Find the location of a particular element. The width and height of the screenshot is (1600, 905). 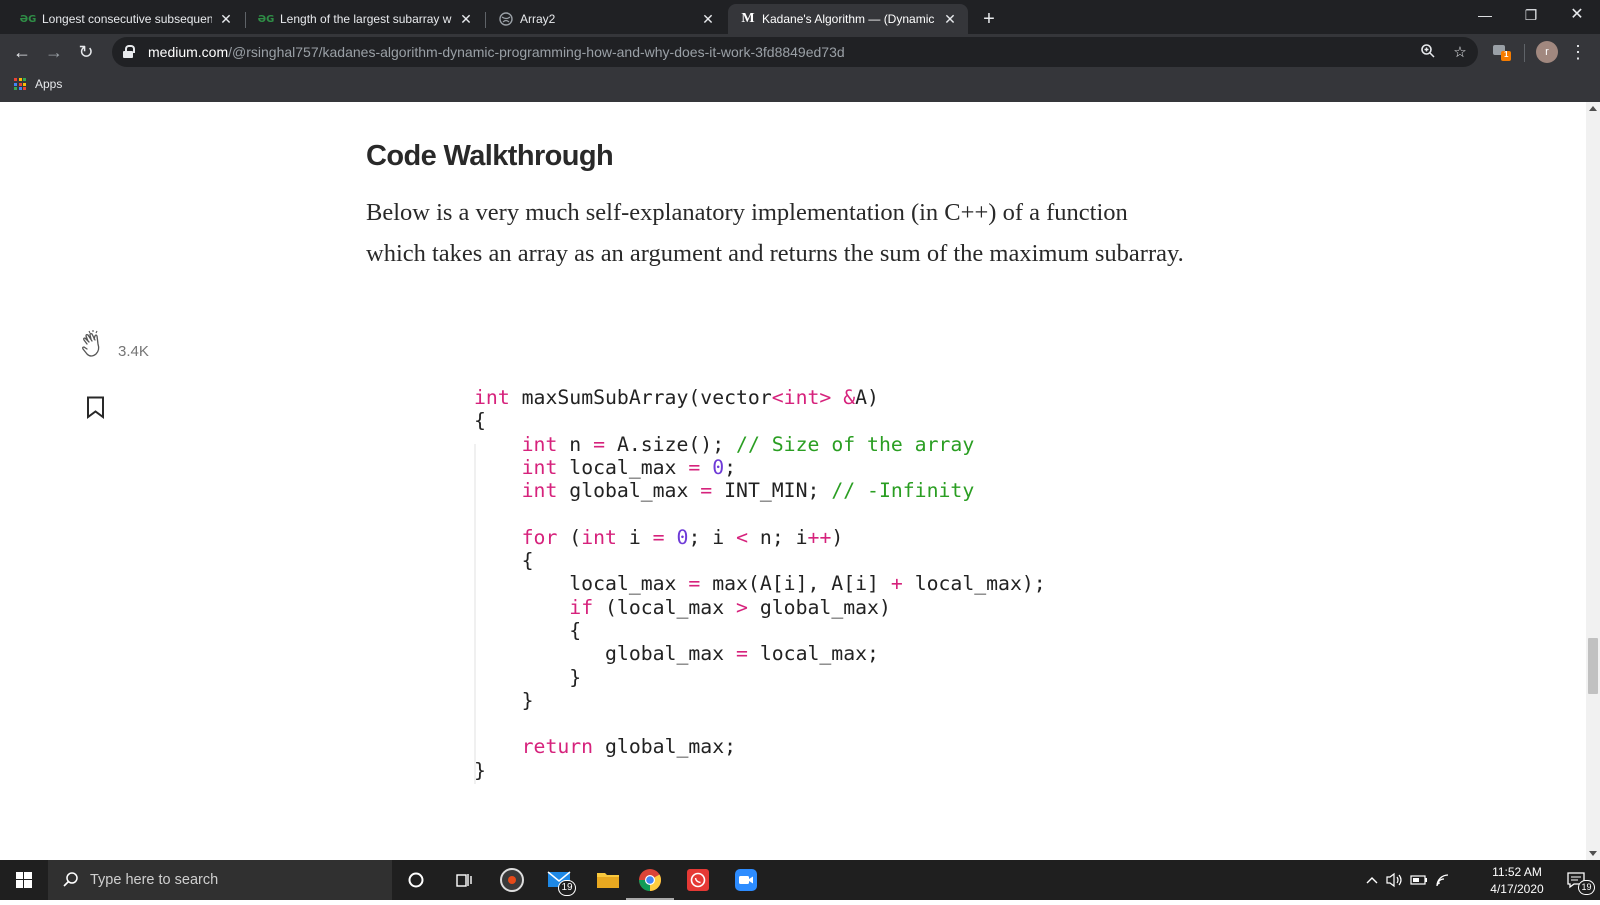

globe-icon is located at coordinates (506, 19).